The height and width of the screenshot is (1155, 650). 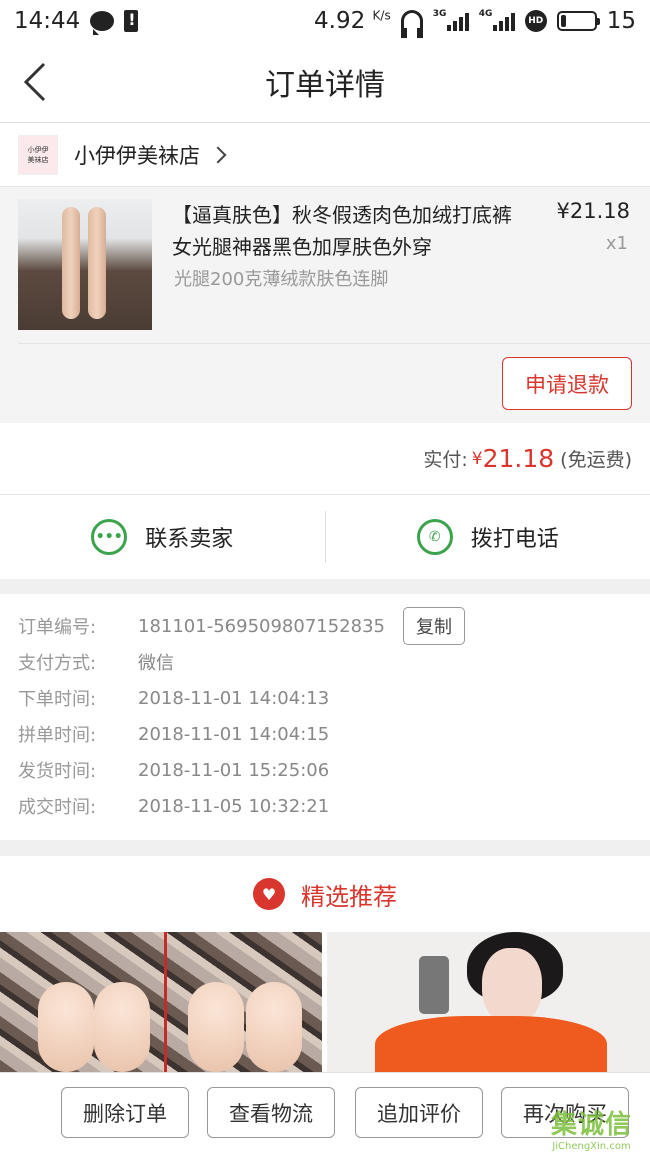 I want to click on status-bar: 14:44 4.92 K/s 3G 4G HD 15, so click(x=325, y=21).